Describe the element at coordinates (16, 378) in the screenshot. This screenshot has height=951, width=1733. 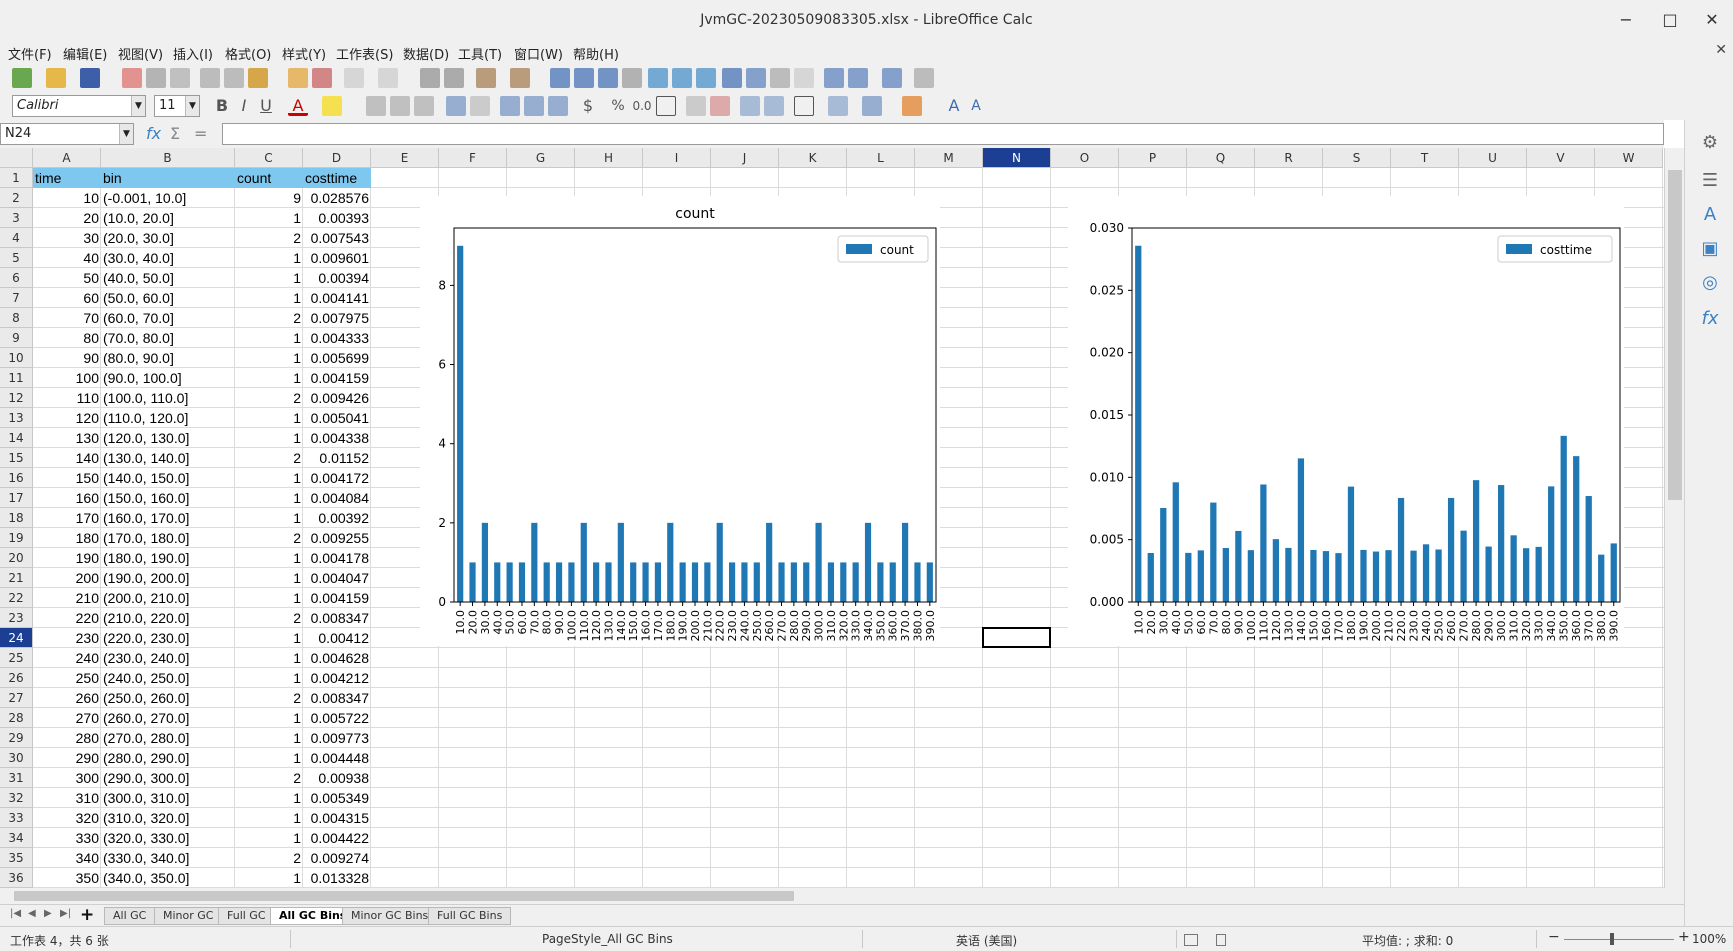
I see `row-header: 11` at that location.